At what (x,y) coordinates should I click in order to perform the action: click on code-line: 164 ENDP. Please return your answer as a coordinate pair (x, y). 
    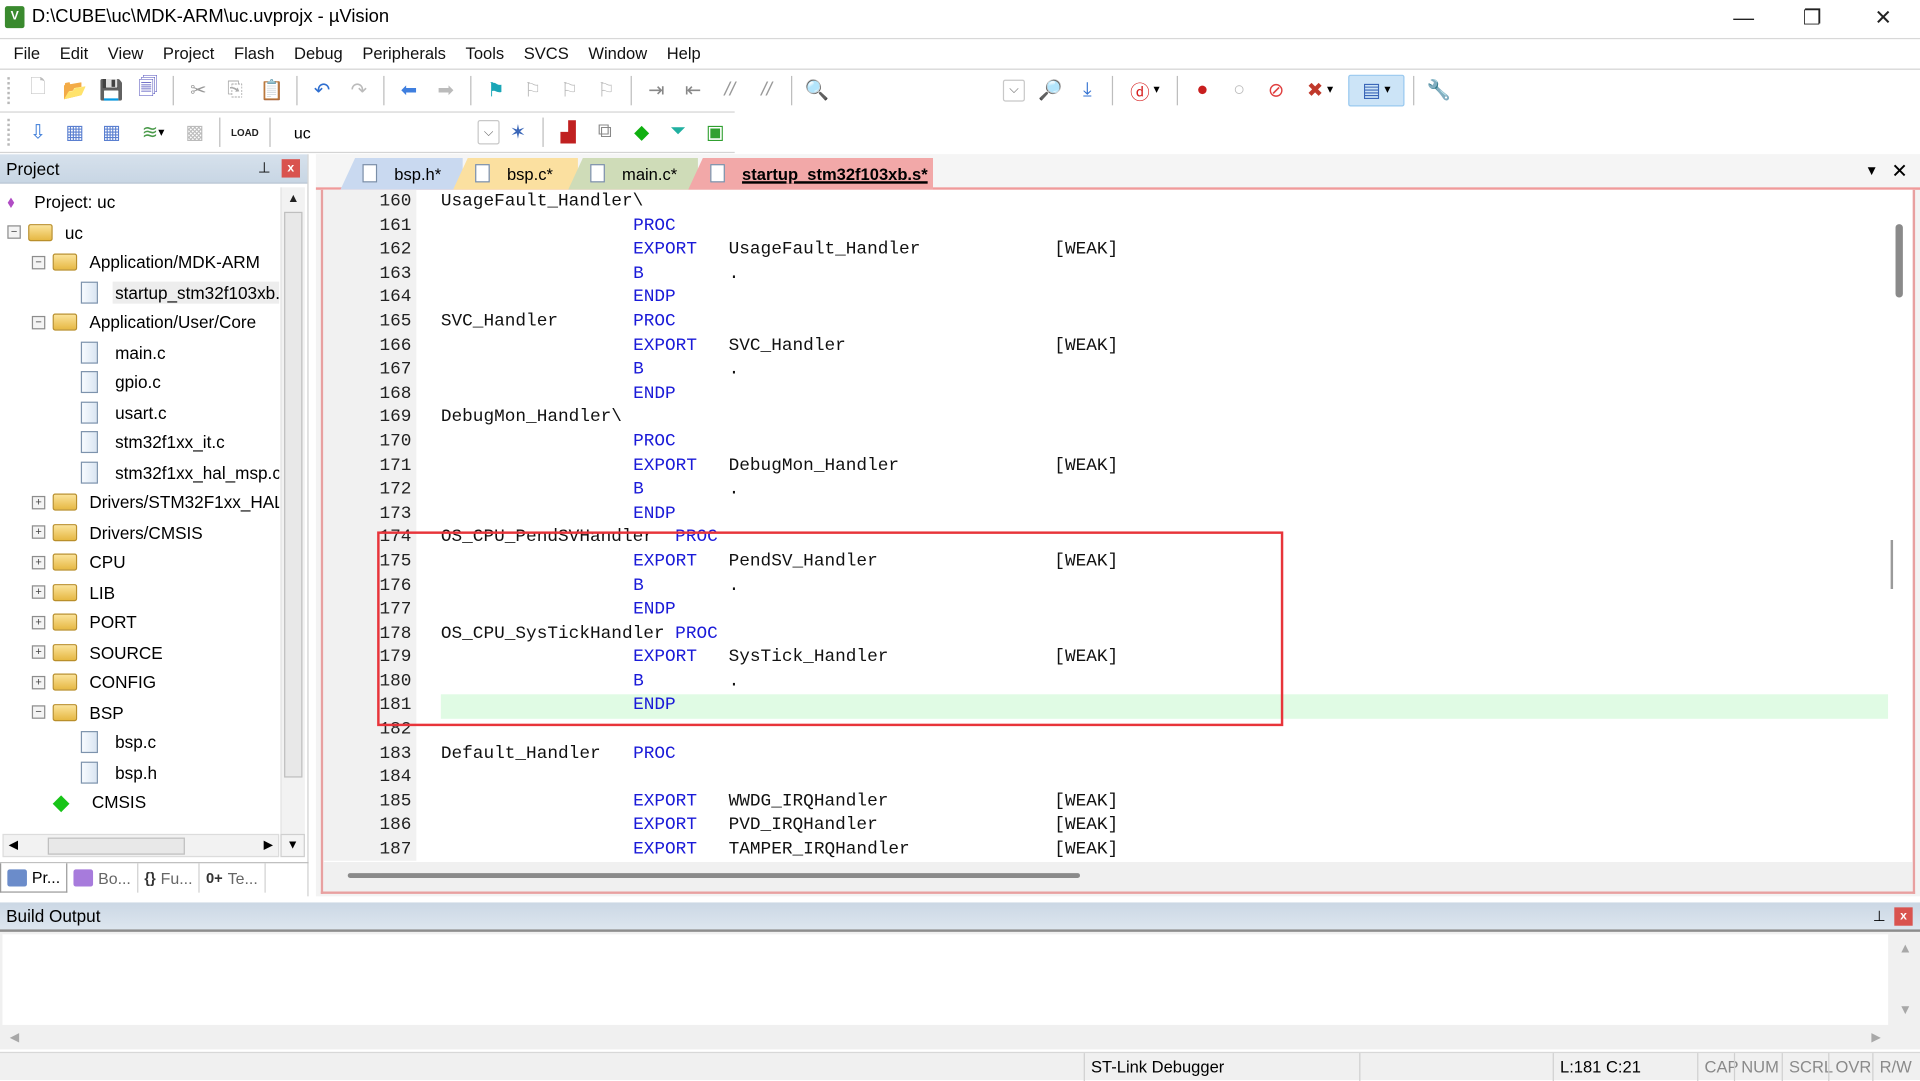
    Looking at the image, I should click on (1105, 299).